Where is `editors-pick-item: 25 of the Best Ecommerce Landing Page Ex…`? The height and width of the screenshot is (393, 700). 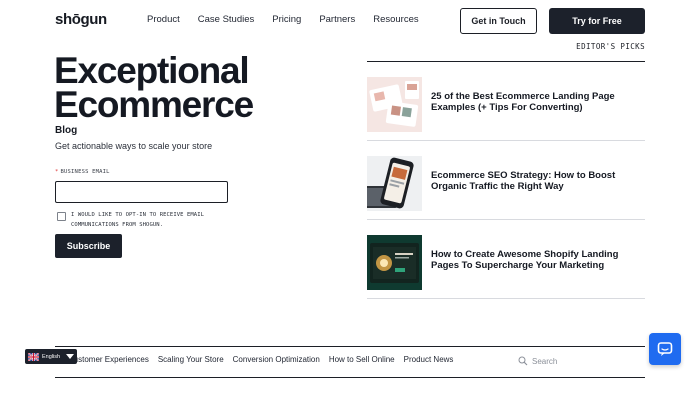 editors-pick-item: 25 of the Best Ecommerce Landing Page Ex… is located at coordinates (506, 101).